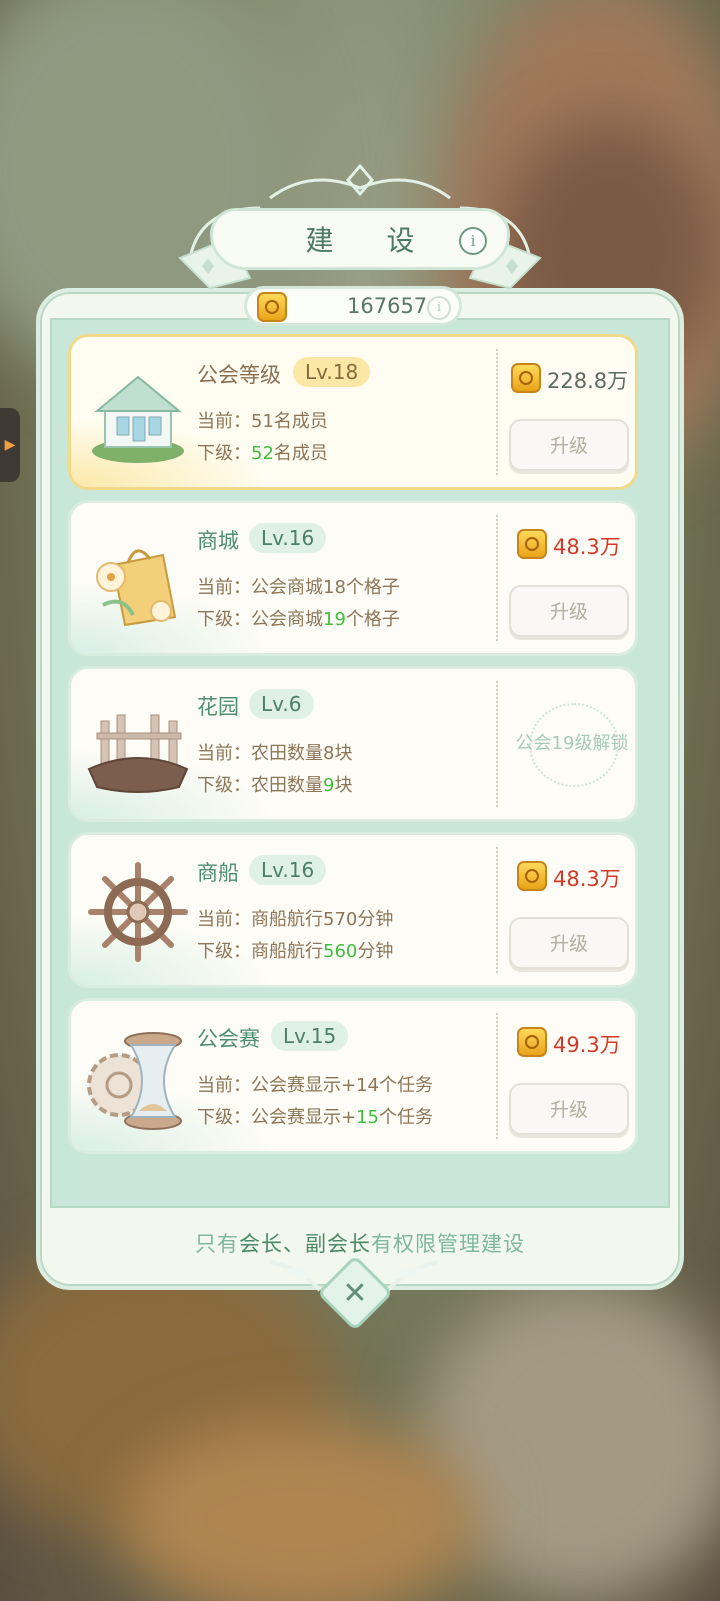 Image resolution: width=720 pixels, height=1601 pixels. What do you see at coordinates (281, 704) in the screenshot?
I see `level-badge: Lv.6` at bounding box center [281, 704].